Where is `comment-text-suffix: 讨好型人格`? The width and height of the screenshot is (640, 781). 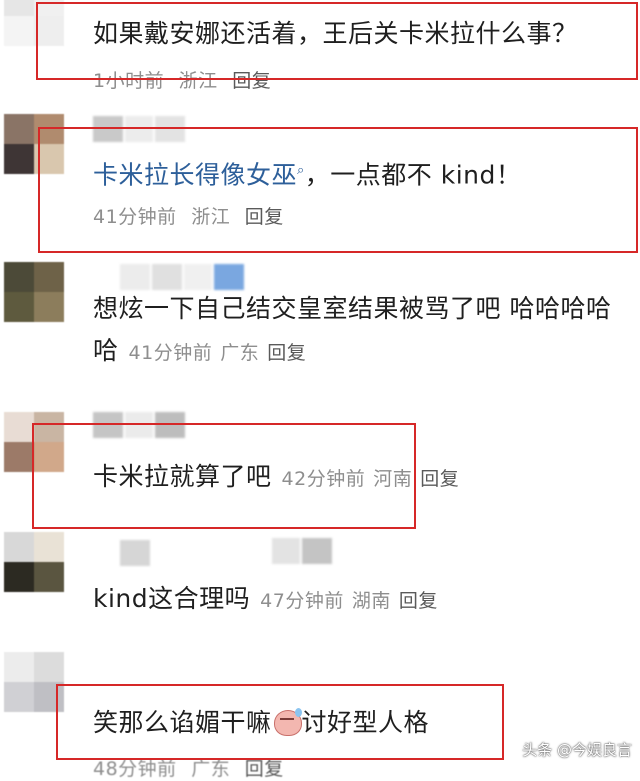
comment-text-suffix: 讨好型人格 is located at coordinates (365, 722).